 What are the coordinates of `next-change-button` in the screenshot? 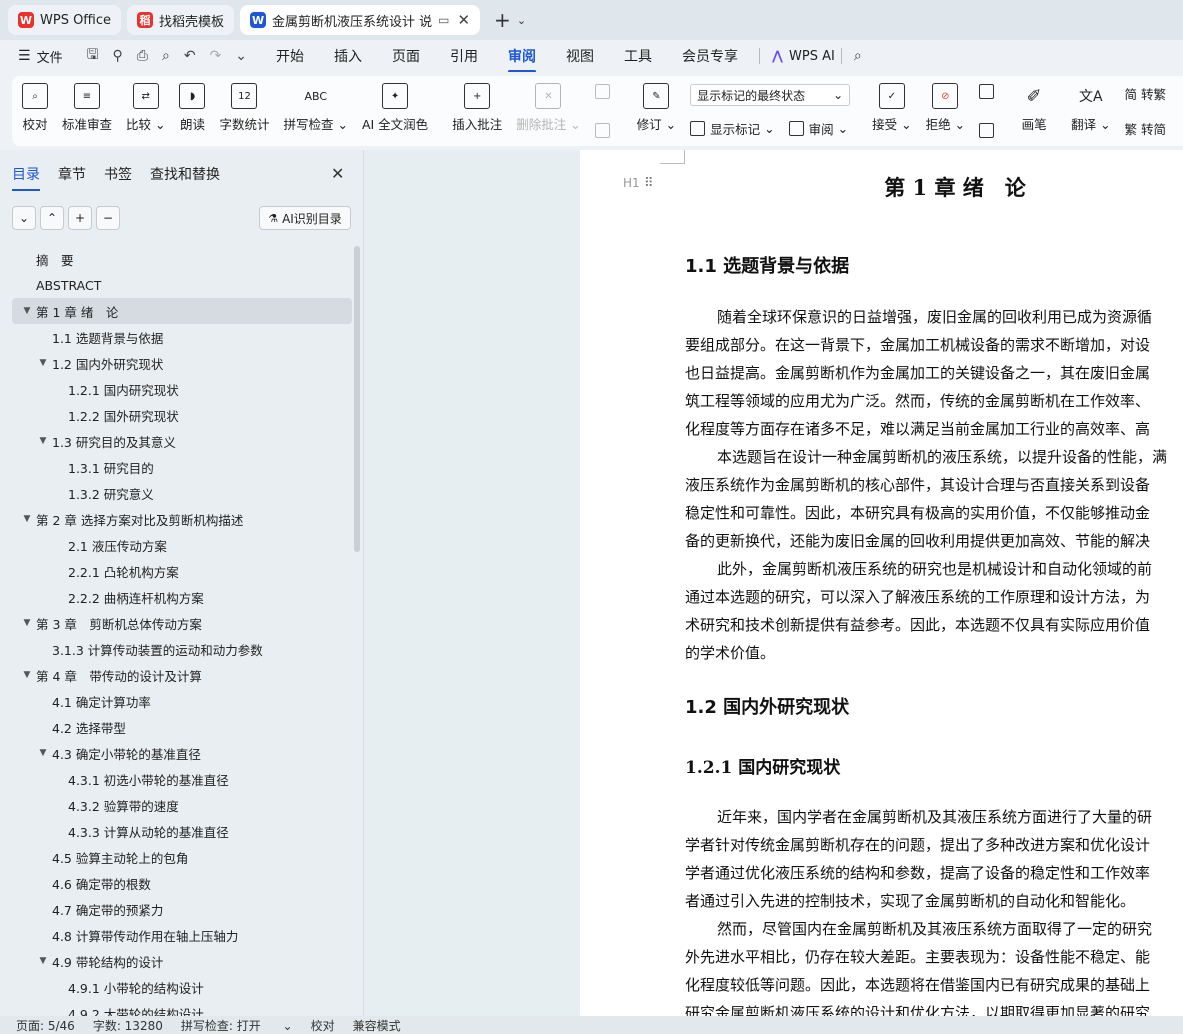 It's located at (989, 130).